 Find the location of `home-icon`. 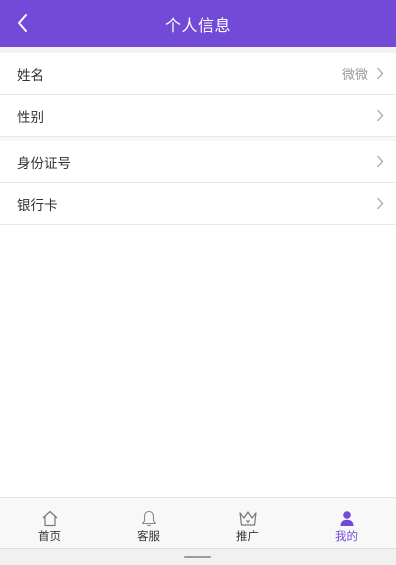

home-icon is located at coordinates (50, 518).